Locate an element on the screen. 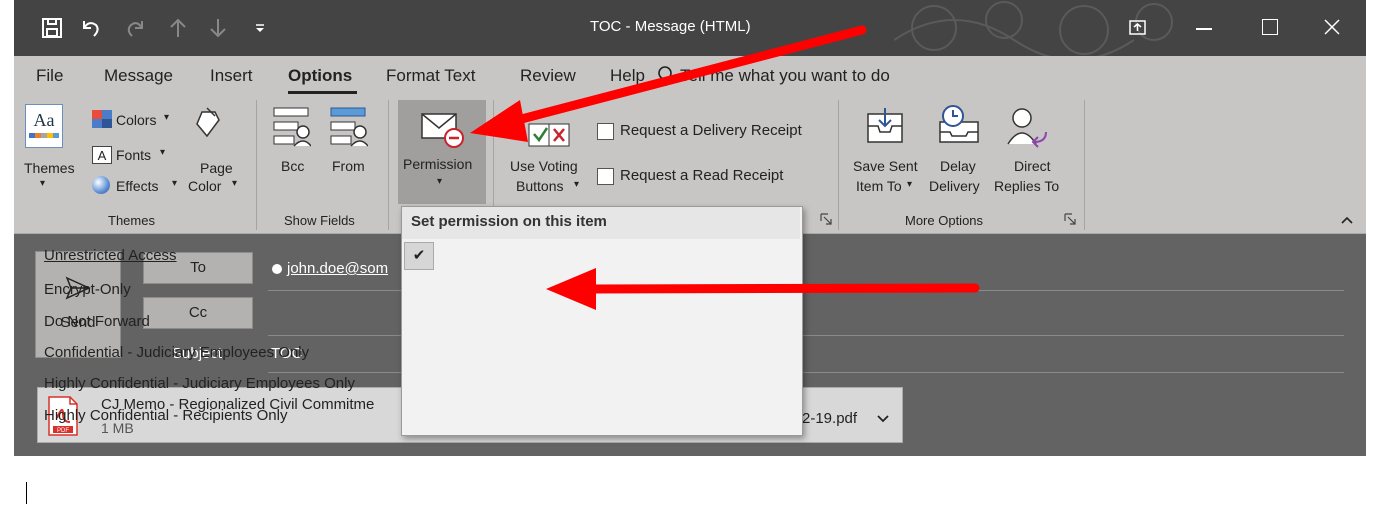  annotation-arrow-permission is located at coordinates (668, 83).